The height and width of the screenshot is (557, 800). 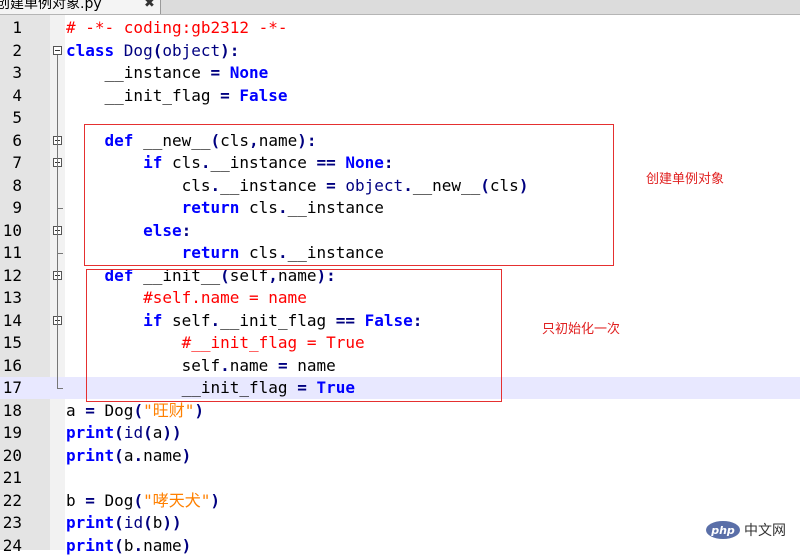 I want to click on code-line: 19 print(id(a)), so click(x=400, y=433).